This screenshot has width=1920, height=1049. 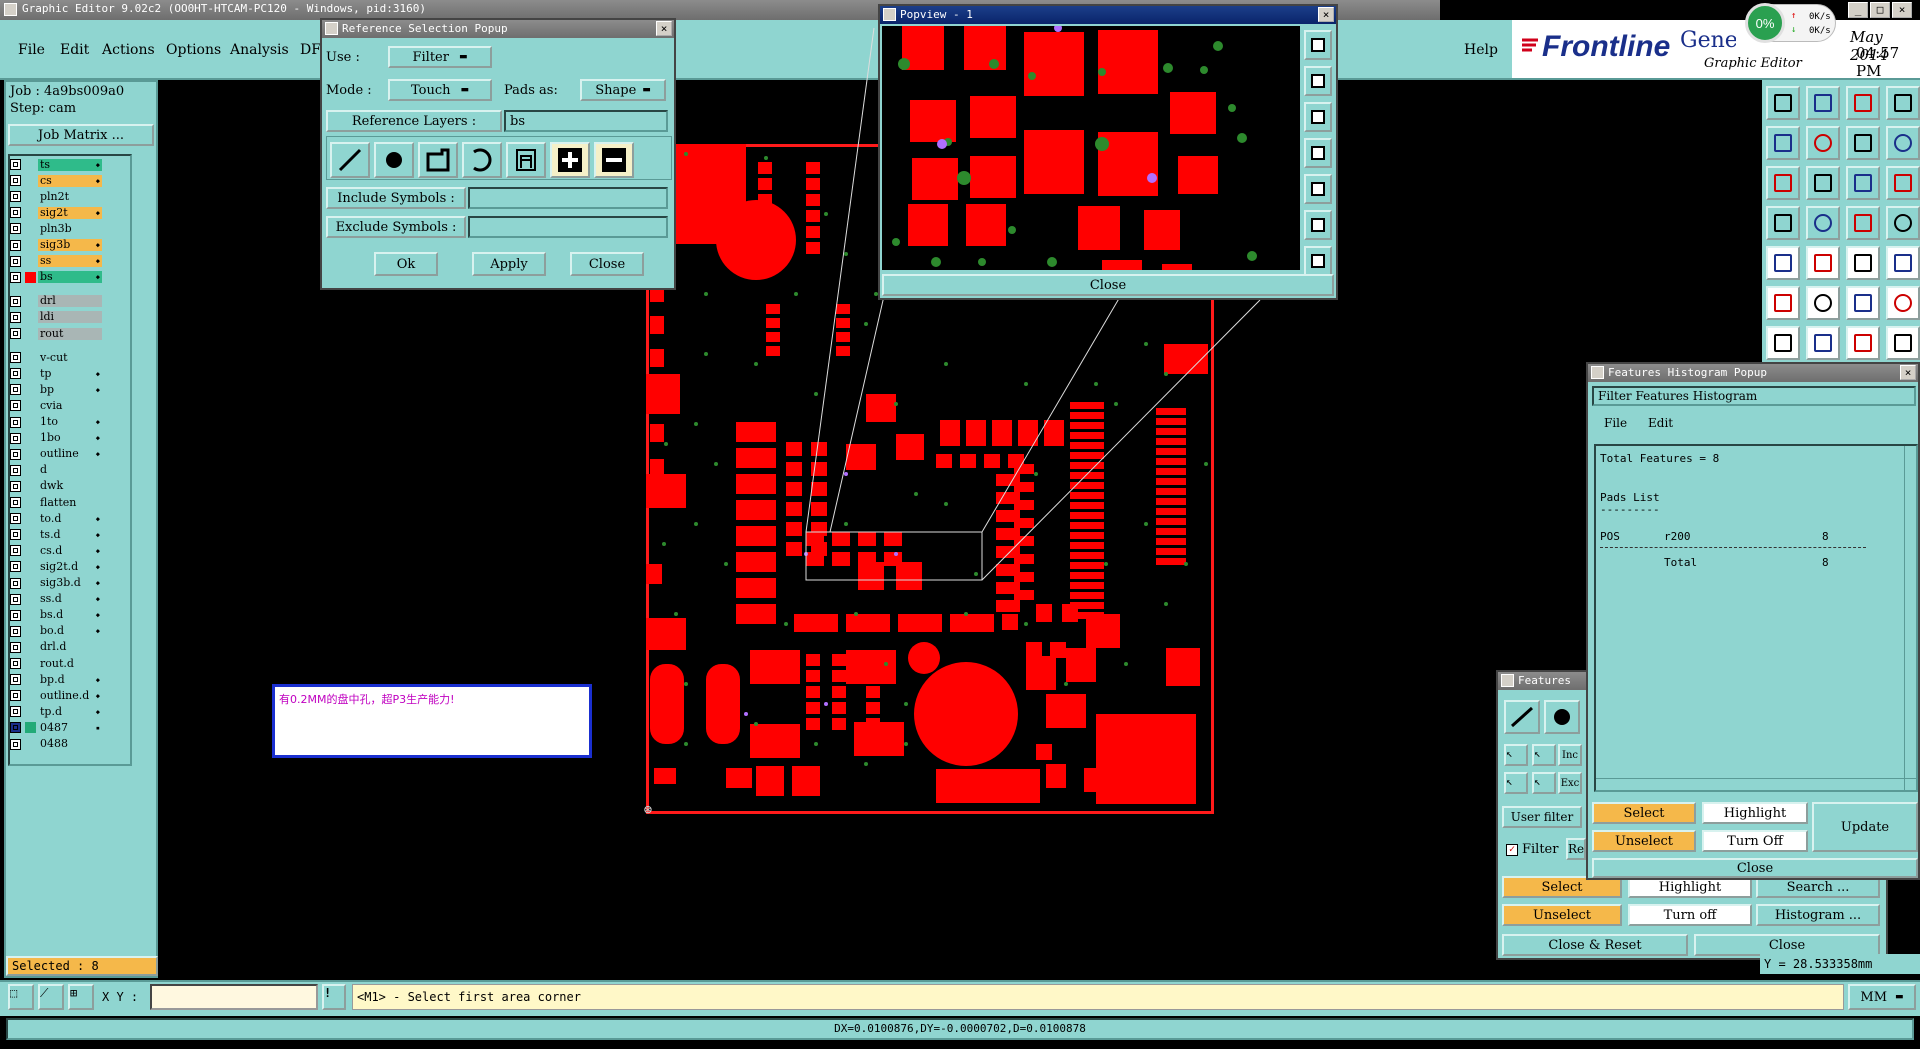 I want to click on features-tool-d: ↖, so click(x=1544, y=783).